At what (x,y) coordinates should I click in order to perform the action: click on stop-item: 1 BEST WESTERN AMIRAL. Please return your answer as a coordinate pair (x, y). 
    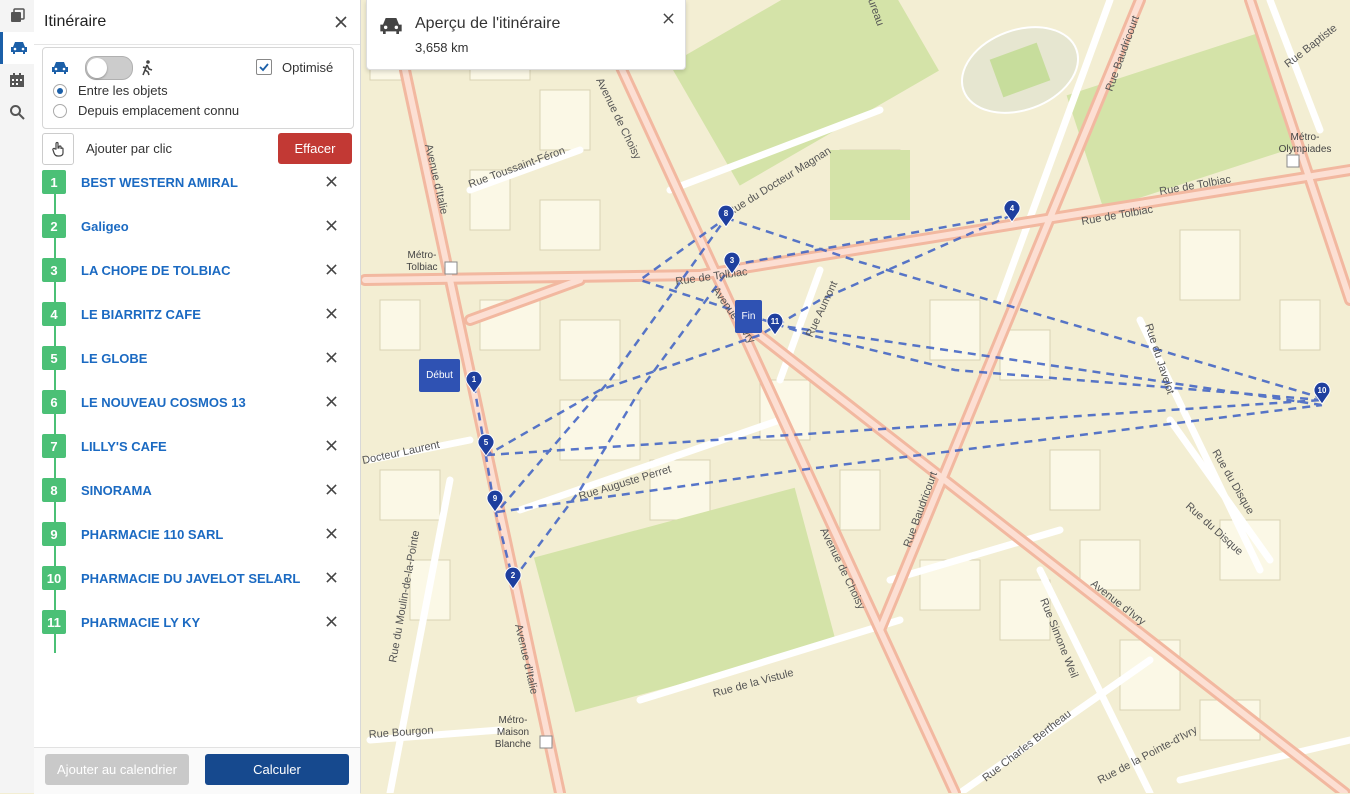
    Looking at the image, I should click on (197, 182).